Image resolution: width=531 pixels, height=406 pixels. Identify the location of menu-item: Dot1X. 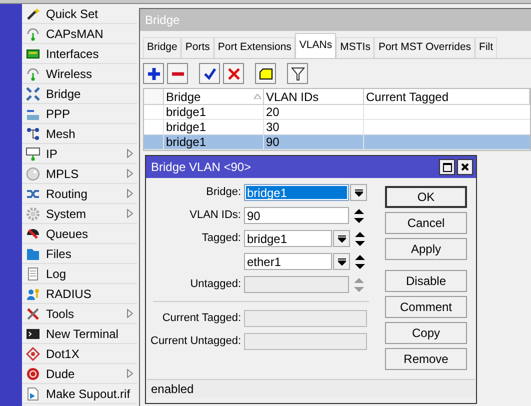
(79, 354).